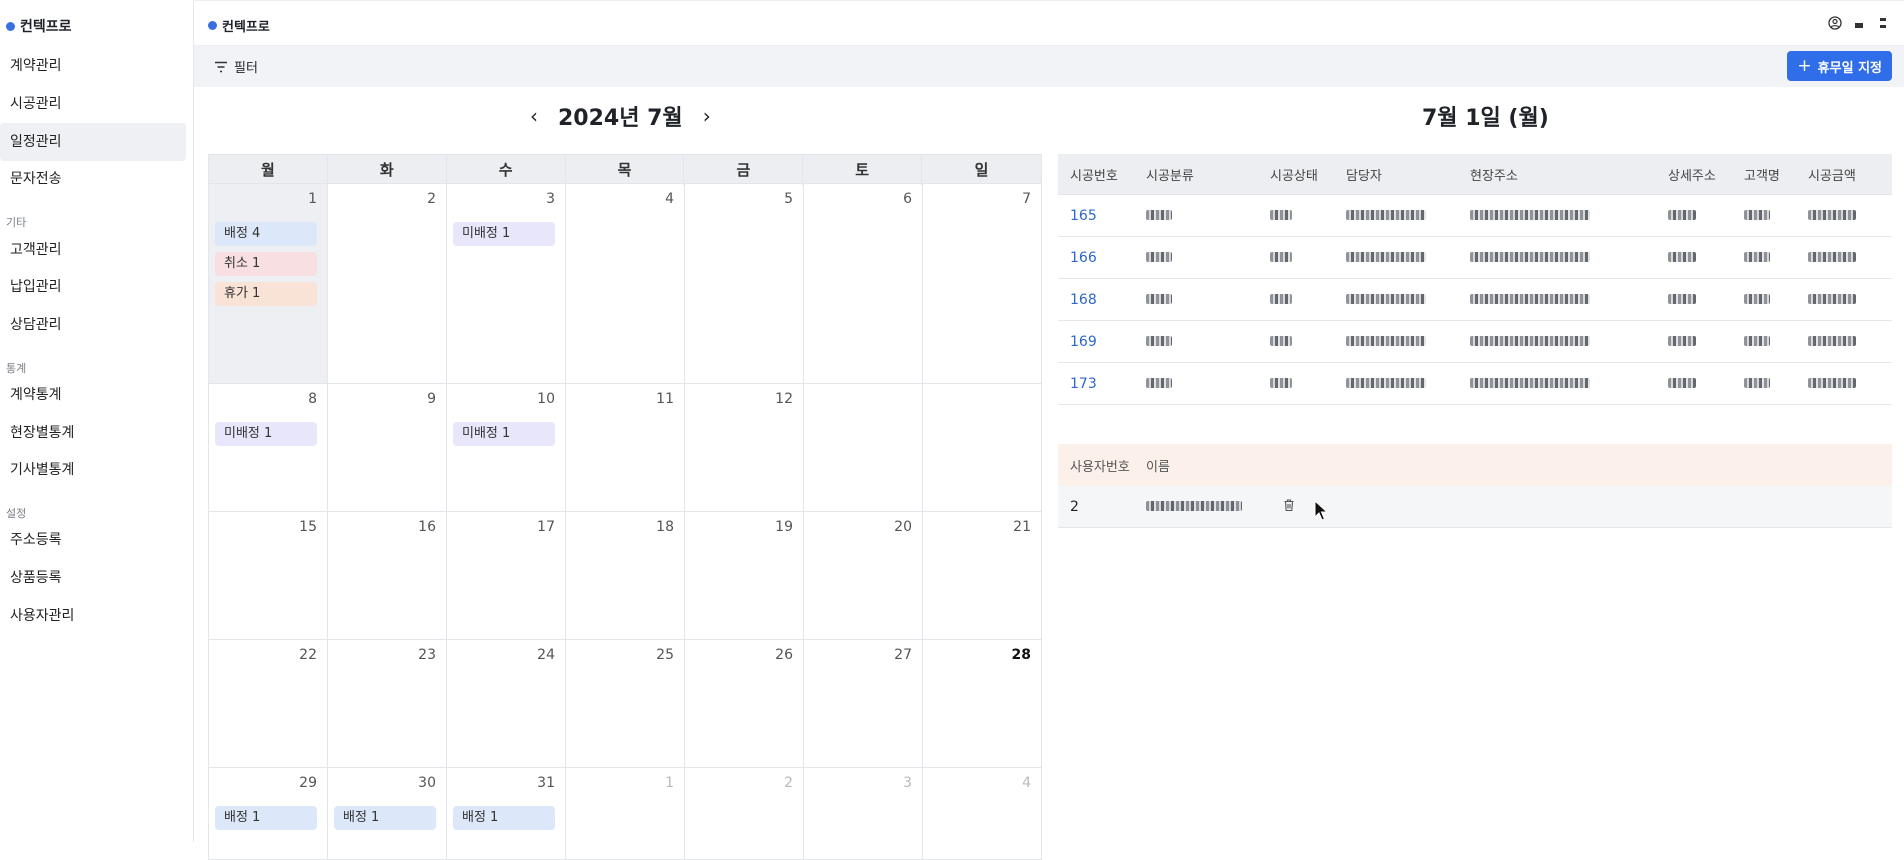  Describe the element at coordinates (982, 576) in the screenshot. I see `calendar-day-cell: 21` at that location.